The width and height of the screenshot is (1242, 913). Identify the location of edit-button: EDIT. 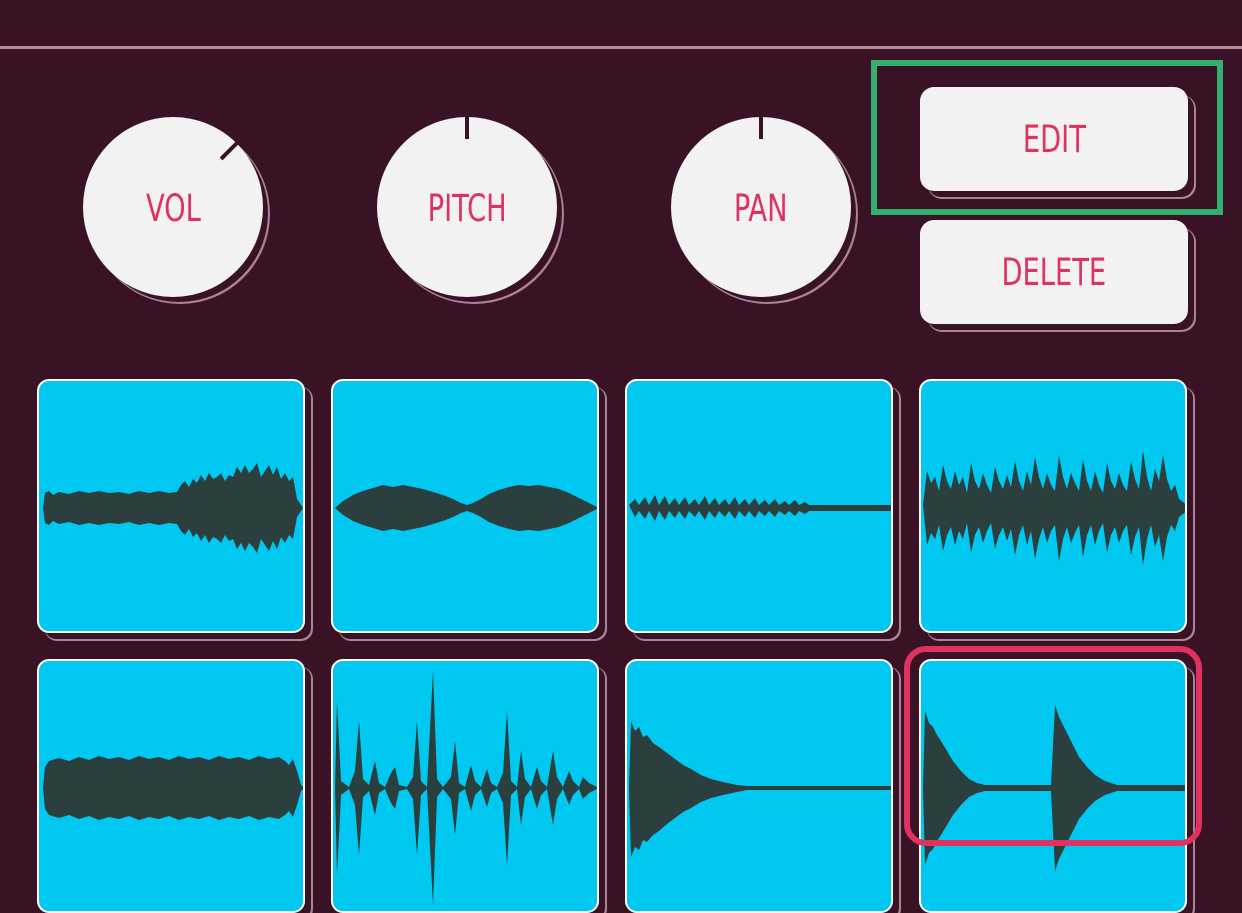
(1054, 139).